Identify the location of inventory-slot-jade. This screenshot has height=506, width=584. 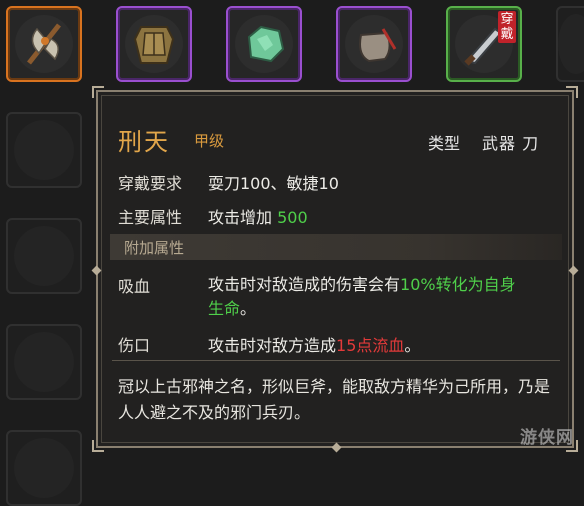
(264, 44).